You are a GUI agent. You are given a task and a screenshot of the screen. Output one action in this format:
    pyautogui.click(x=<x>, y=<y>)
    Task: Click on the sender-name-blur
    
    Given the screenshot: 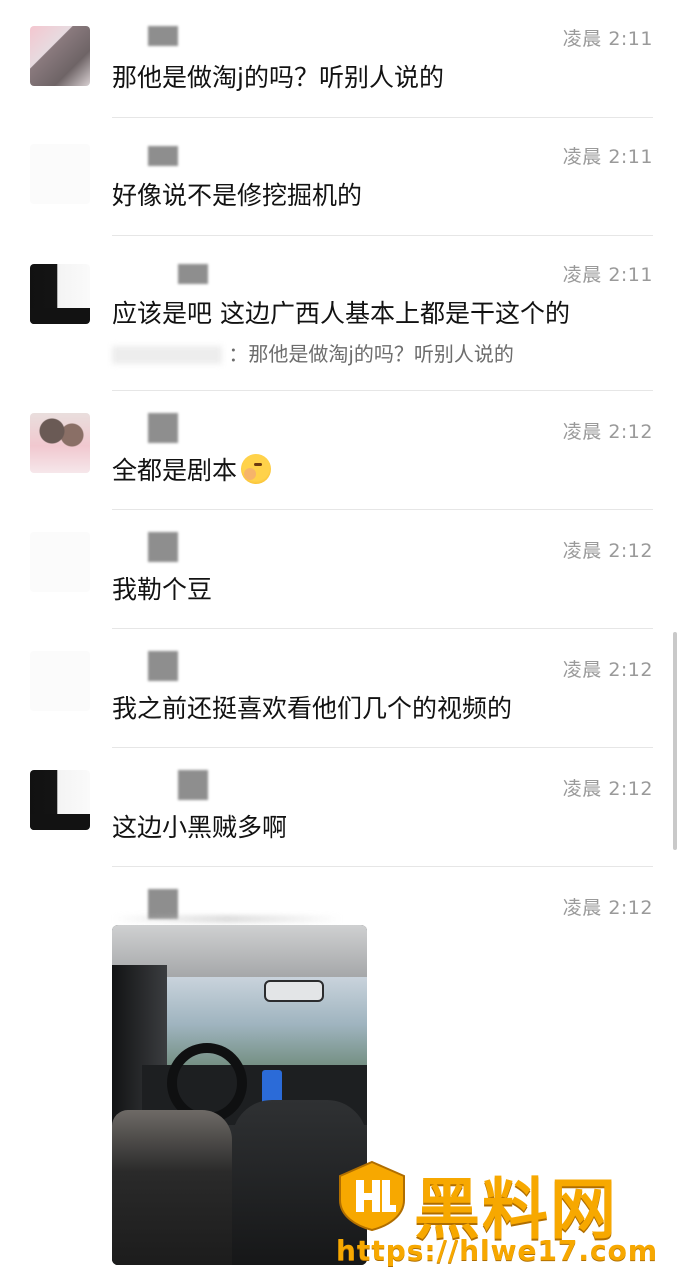 What is the action you would take?
    pyautogui.click(x=227, y=919)
    